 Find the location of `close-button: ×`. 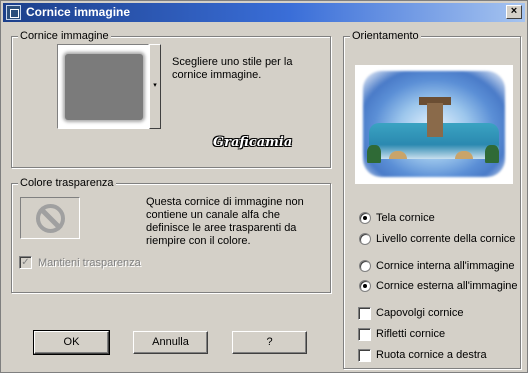

close-button: × is located at coordinates (514, 12).